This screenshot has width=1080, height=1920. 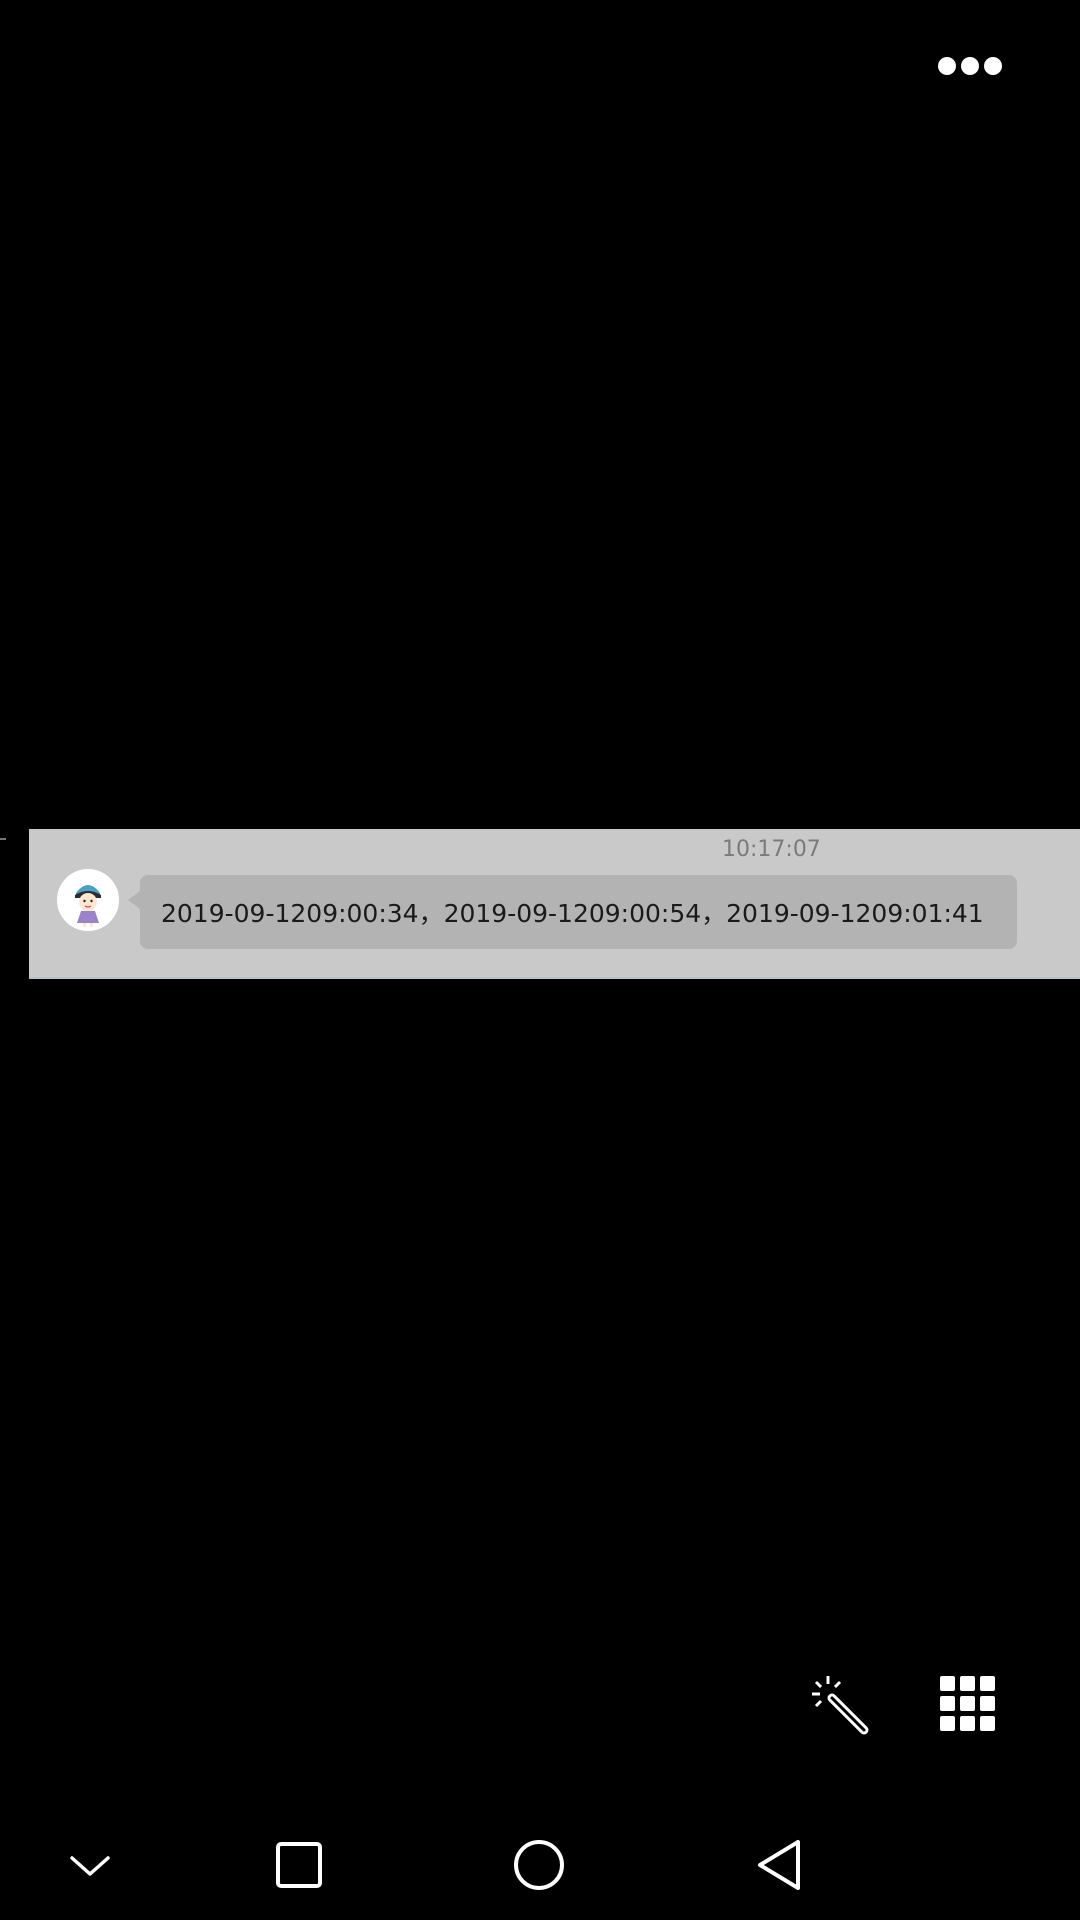 I want to click on nav-home-button, so click(x=539, y=1865).